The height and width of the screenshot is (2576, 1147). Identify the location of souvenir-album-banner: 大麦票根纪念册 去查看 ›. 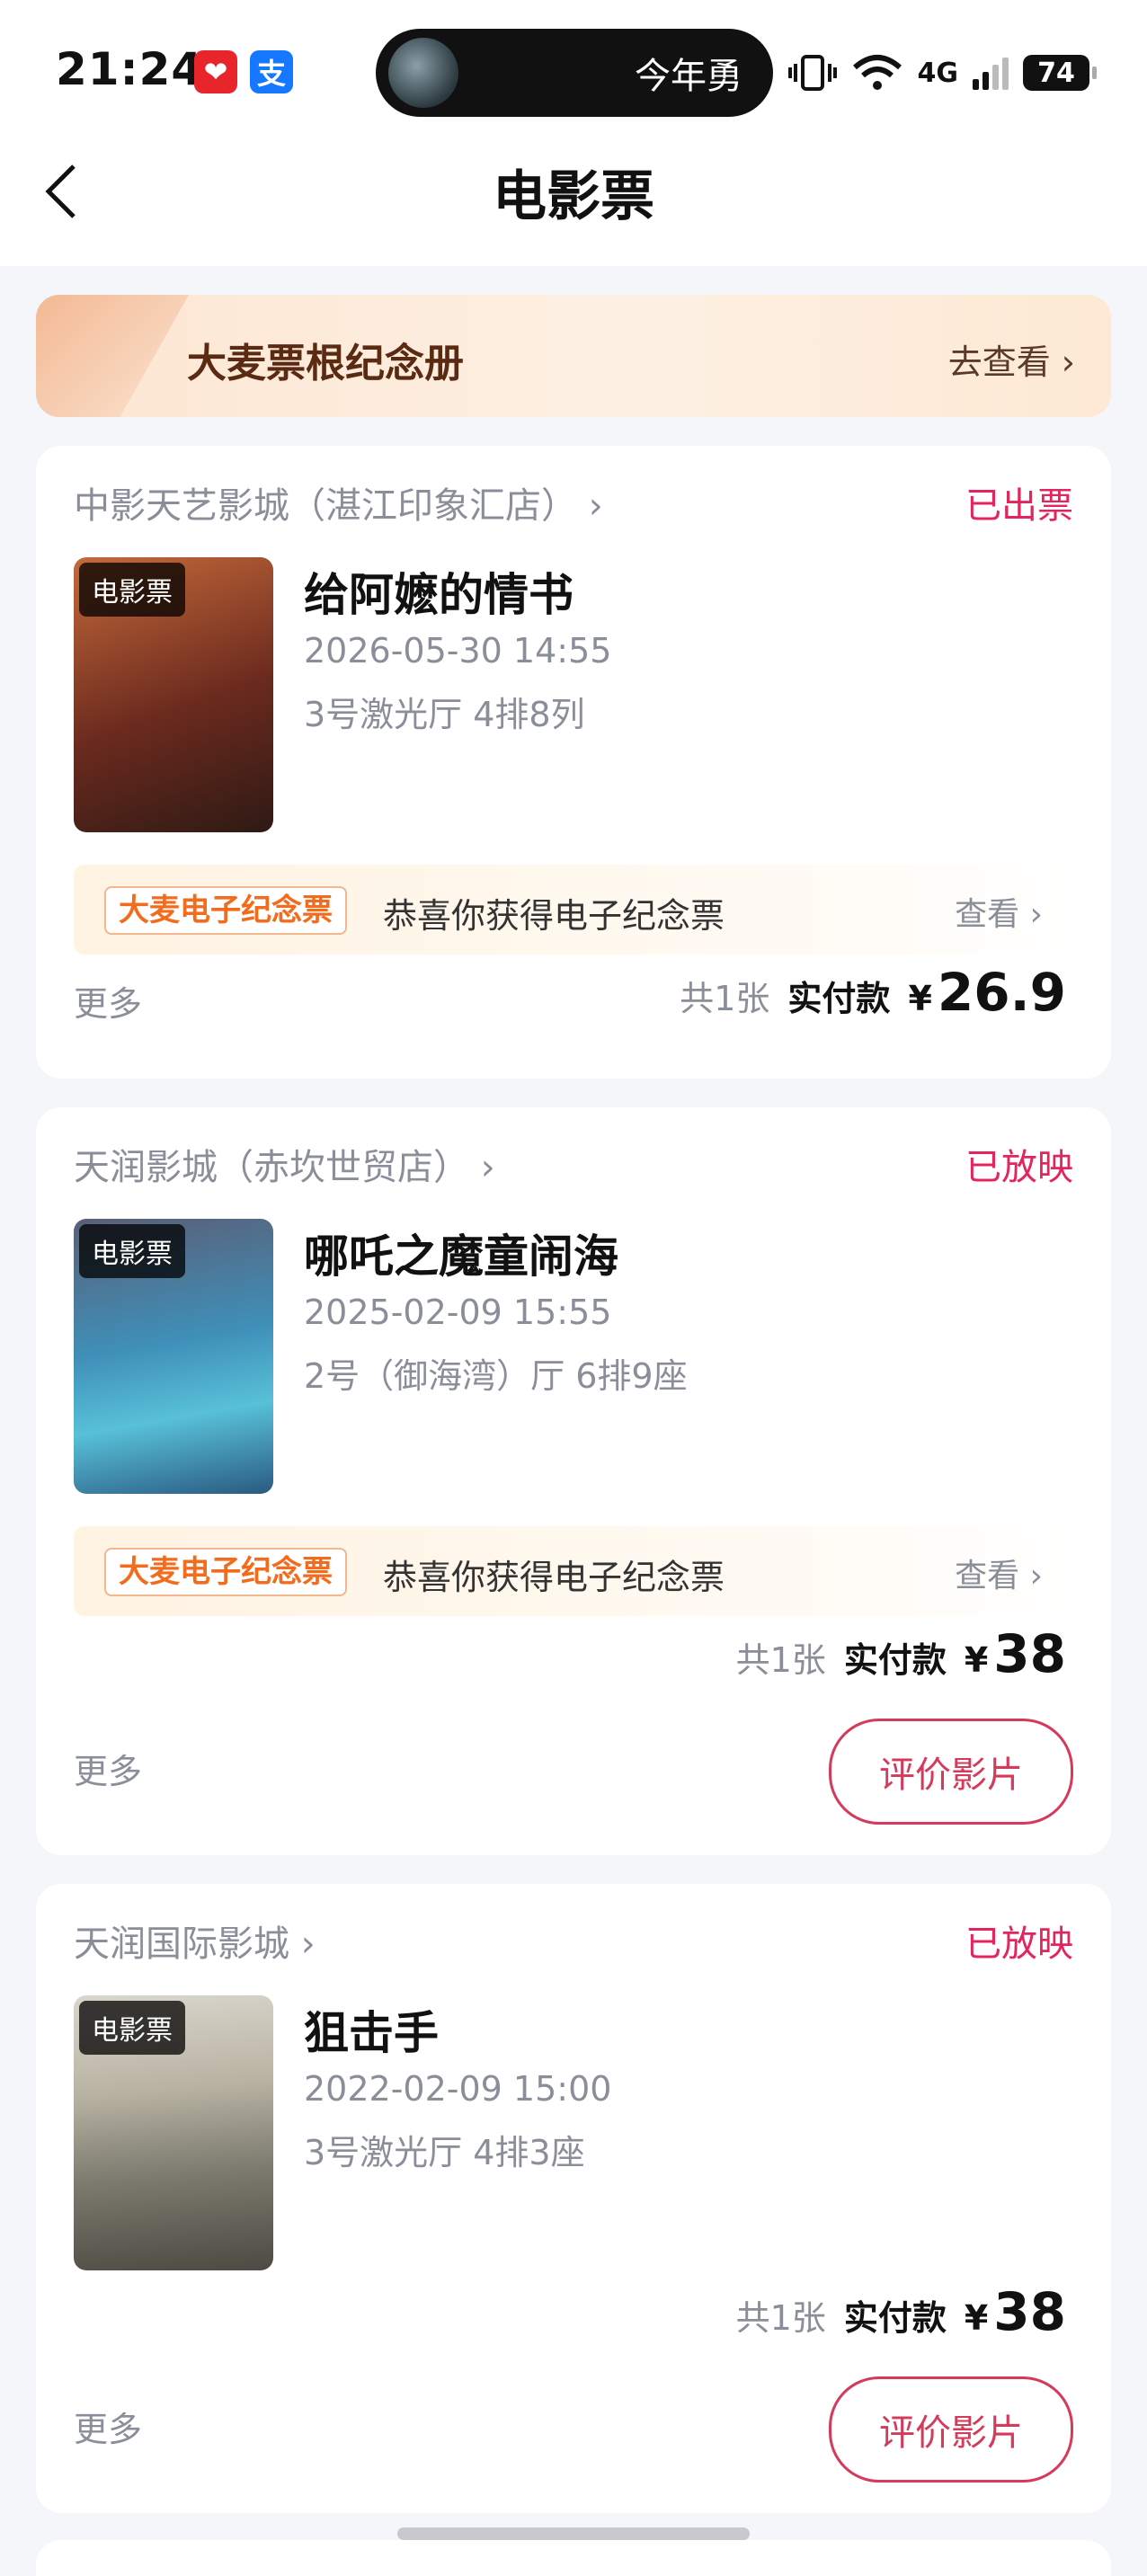
(573, 356).